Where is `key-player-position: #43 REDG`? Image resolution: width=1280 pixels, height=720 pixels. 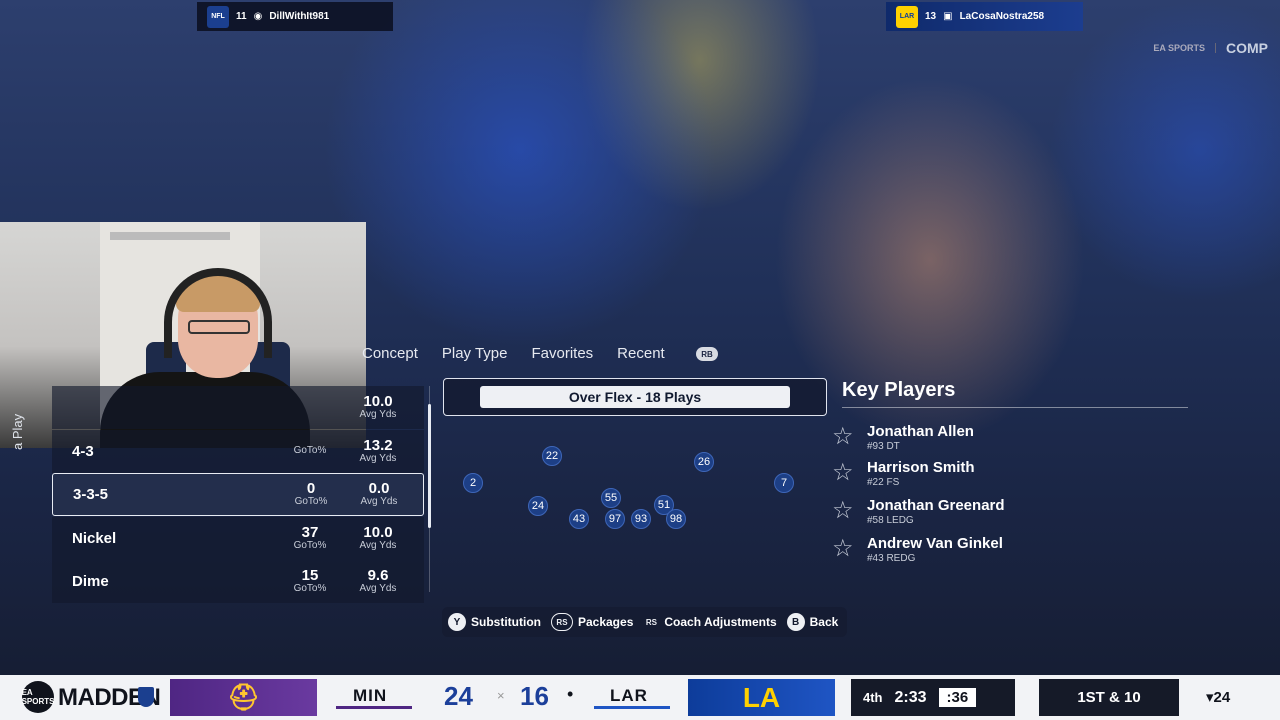 key-player-position: #43 REDG is located at coordinates (891, 558).